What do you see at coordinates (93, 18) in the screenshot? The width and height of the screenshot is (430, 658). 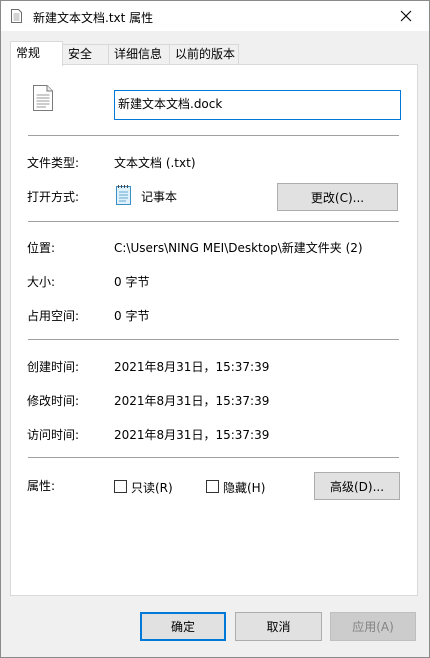 I see `window-title: 新建文本文档.txt 属性` at bounding box center [93, 18].